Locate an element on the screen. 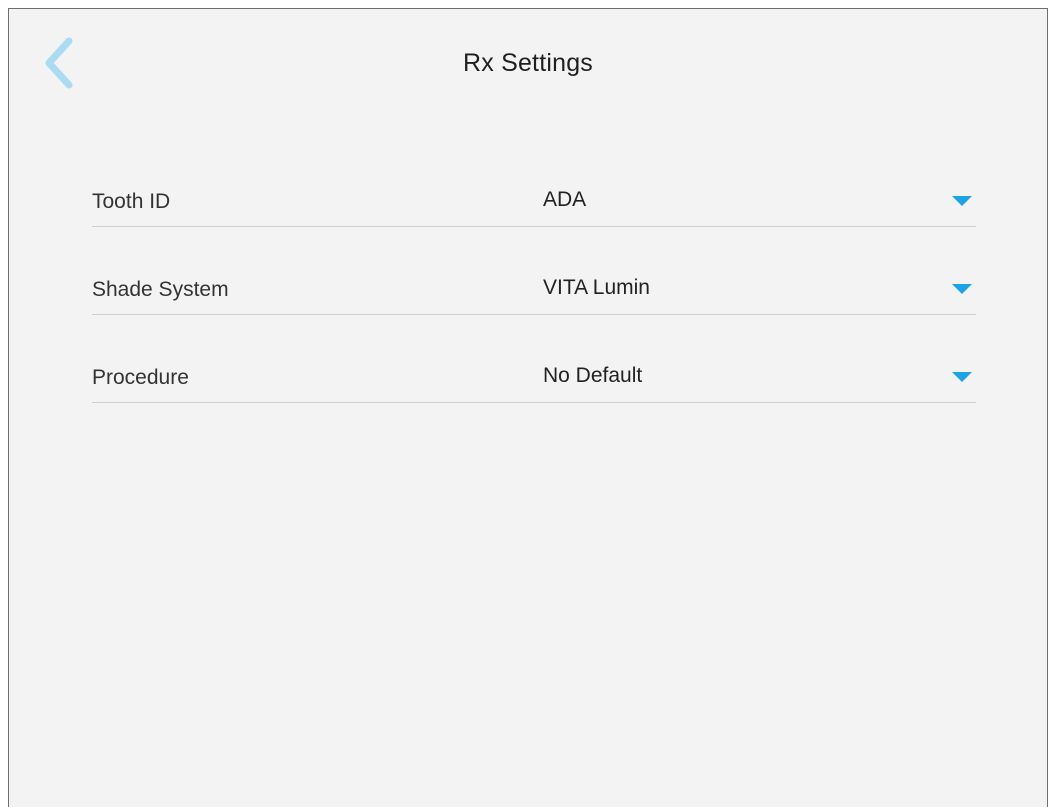  setting-label: Procedure is located at coordinates (140, 377).